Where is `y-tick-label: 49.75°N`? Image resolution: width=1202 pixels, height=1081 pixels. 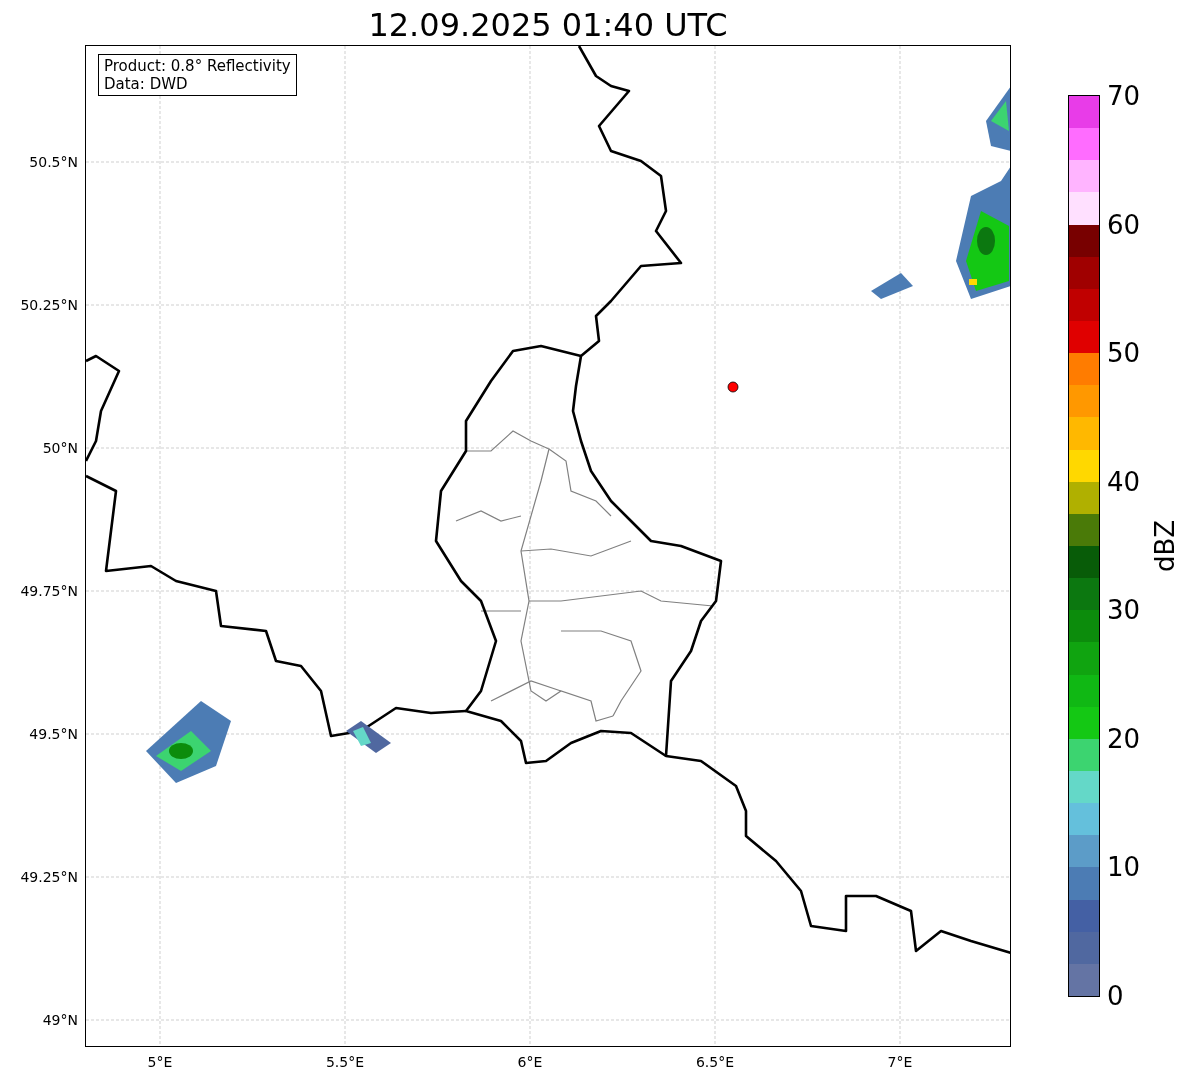
y-tick-label: 49.75°N is located at coordinates (49, 591).